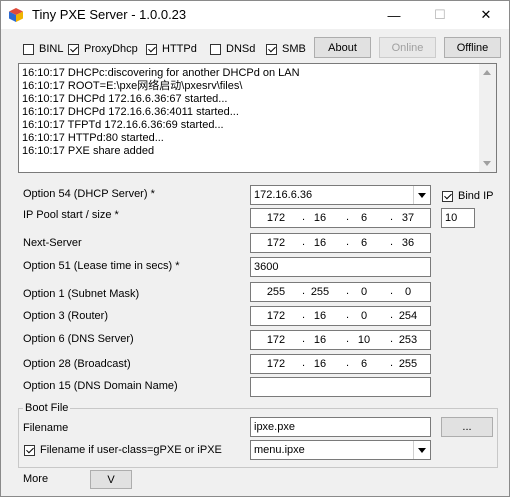  What do you see at coordinates (294, 49) in the screenshot?
I see `smb-label: SMB` at bounding box center [294, 49].